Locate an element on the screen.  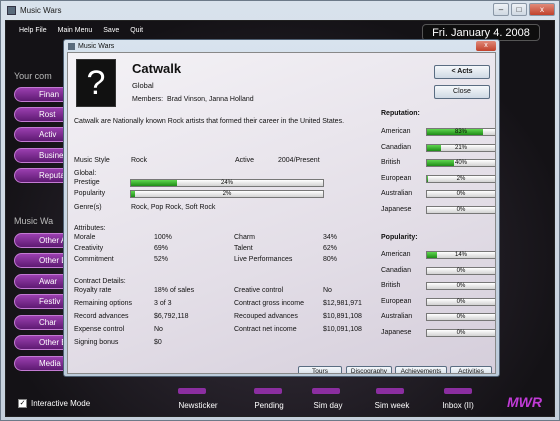
menu-quit: Quit is located at coordinates (136, 30).